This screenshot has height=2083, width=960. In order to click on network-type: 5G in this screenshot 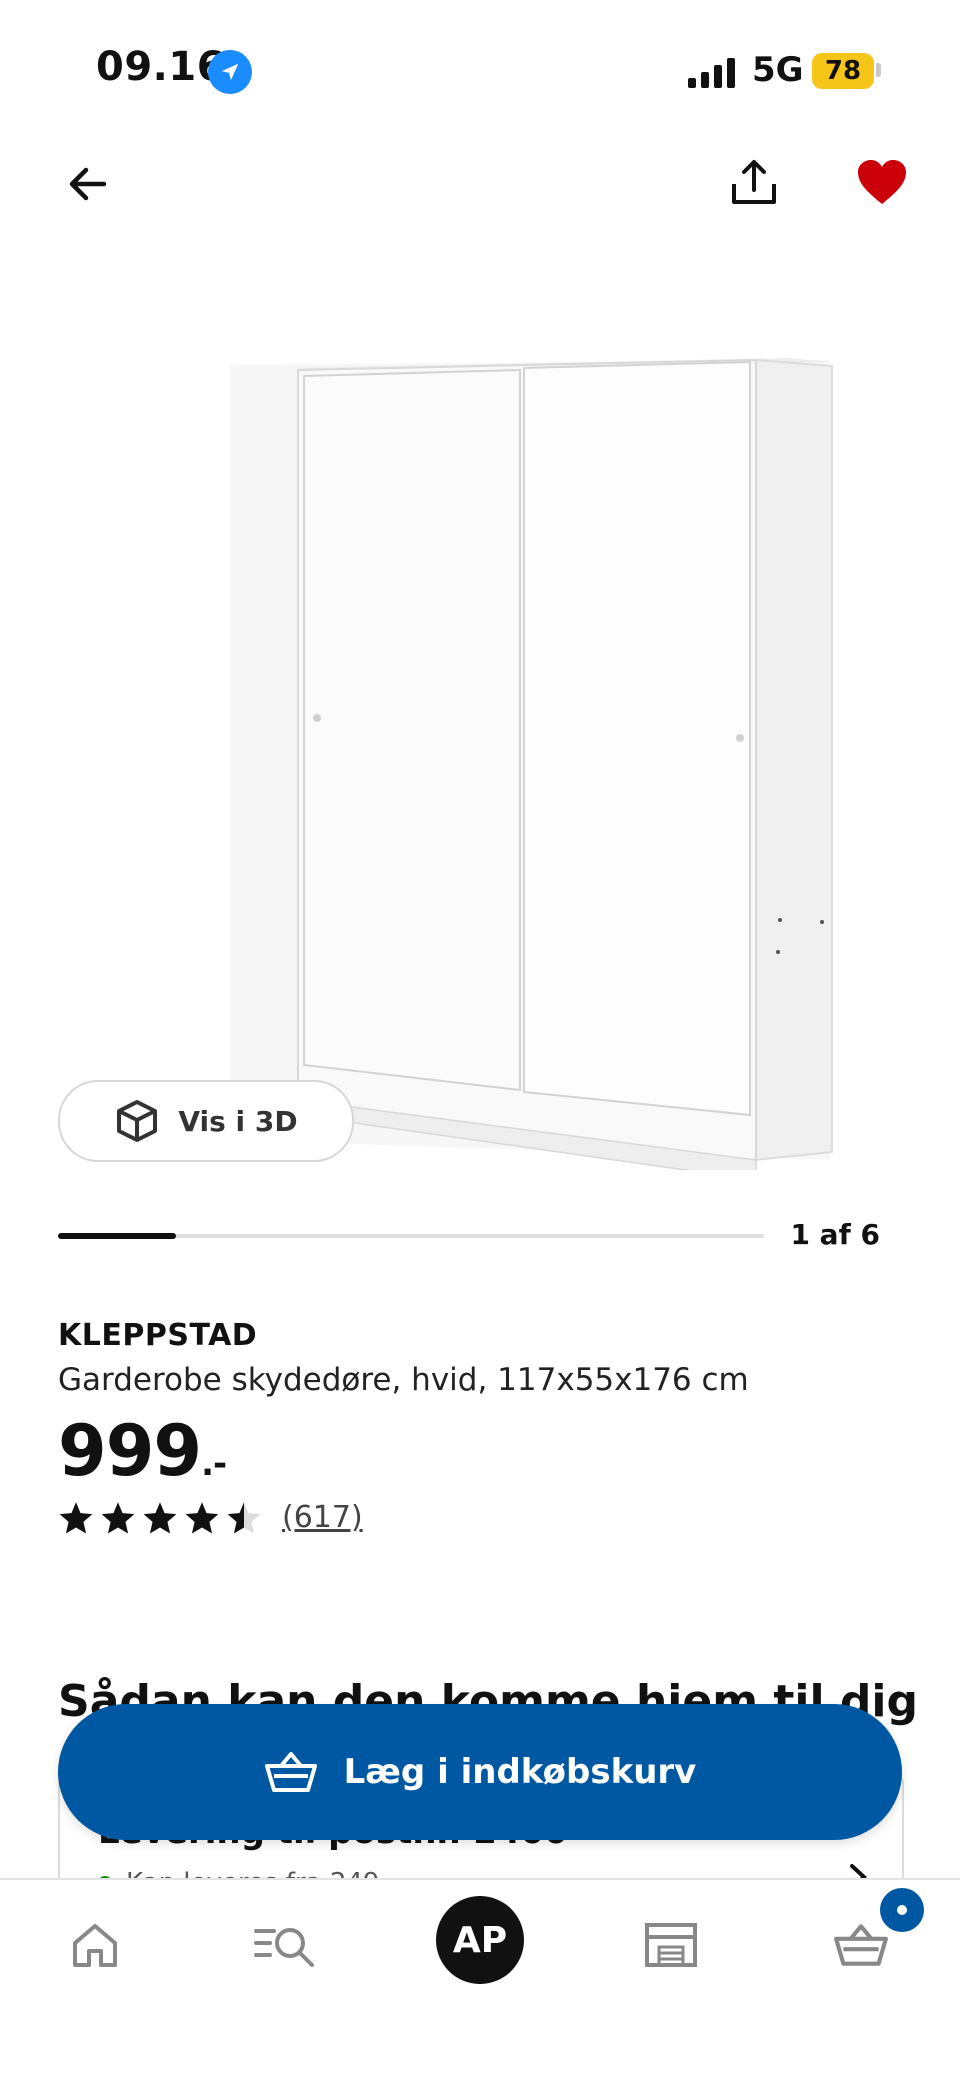, I will do `click(778, 70)`.